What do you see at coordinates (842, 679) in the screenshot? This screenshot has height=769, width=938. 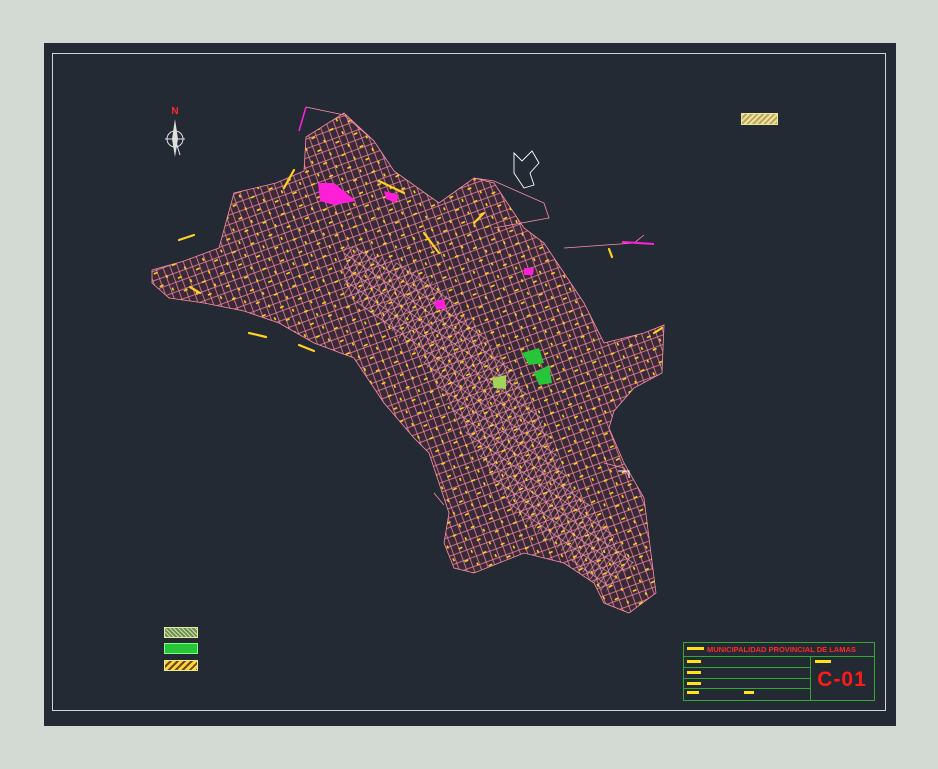 I see `sheet-code: C-01` at bounding box center [842, 679].